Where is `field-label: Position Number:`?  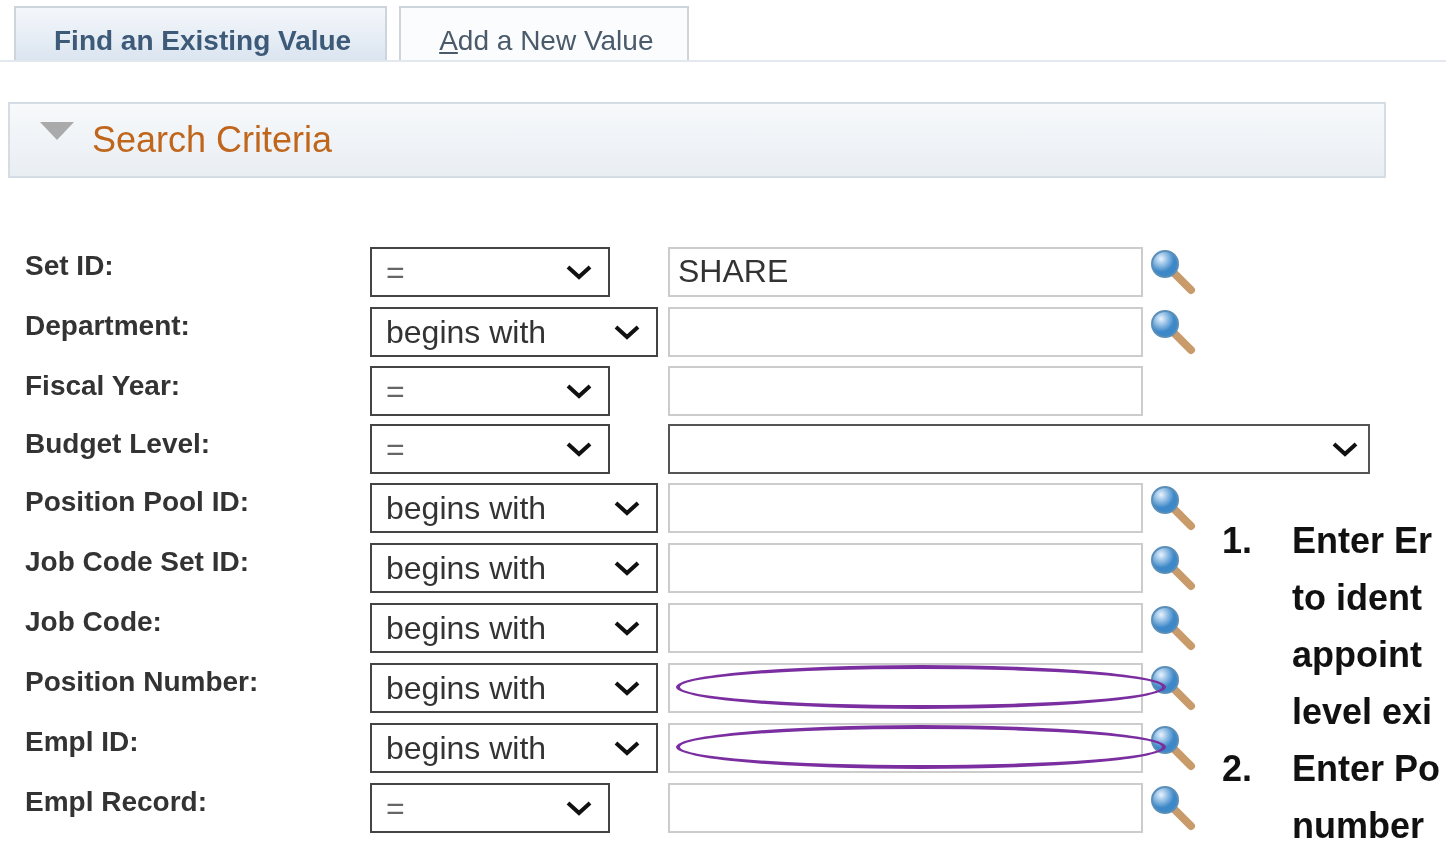
field-label: Position Number: is located at coordinates (142, 681).